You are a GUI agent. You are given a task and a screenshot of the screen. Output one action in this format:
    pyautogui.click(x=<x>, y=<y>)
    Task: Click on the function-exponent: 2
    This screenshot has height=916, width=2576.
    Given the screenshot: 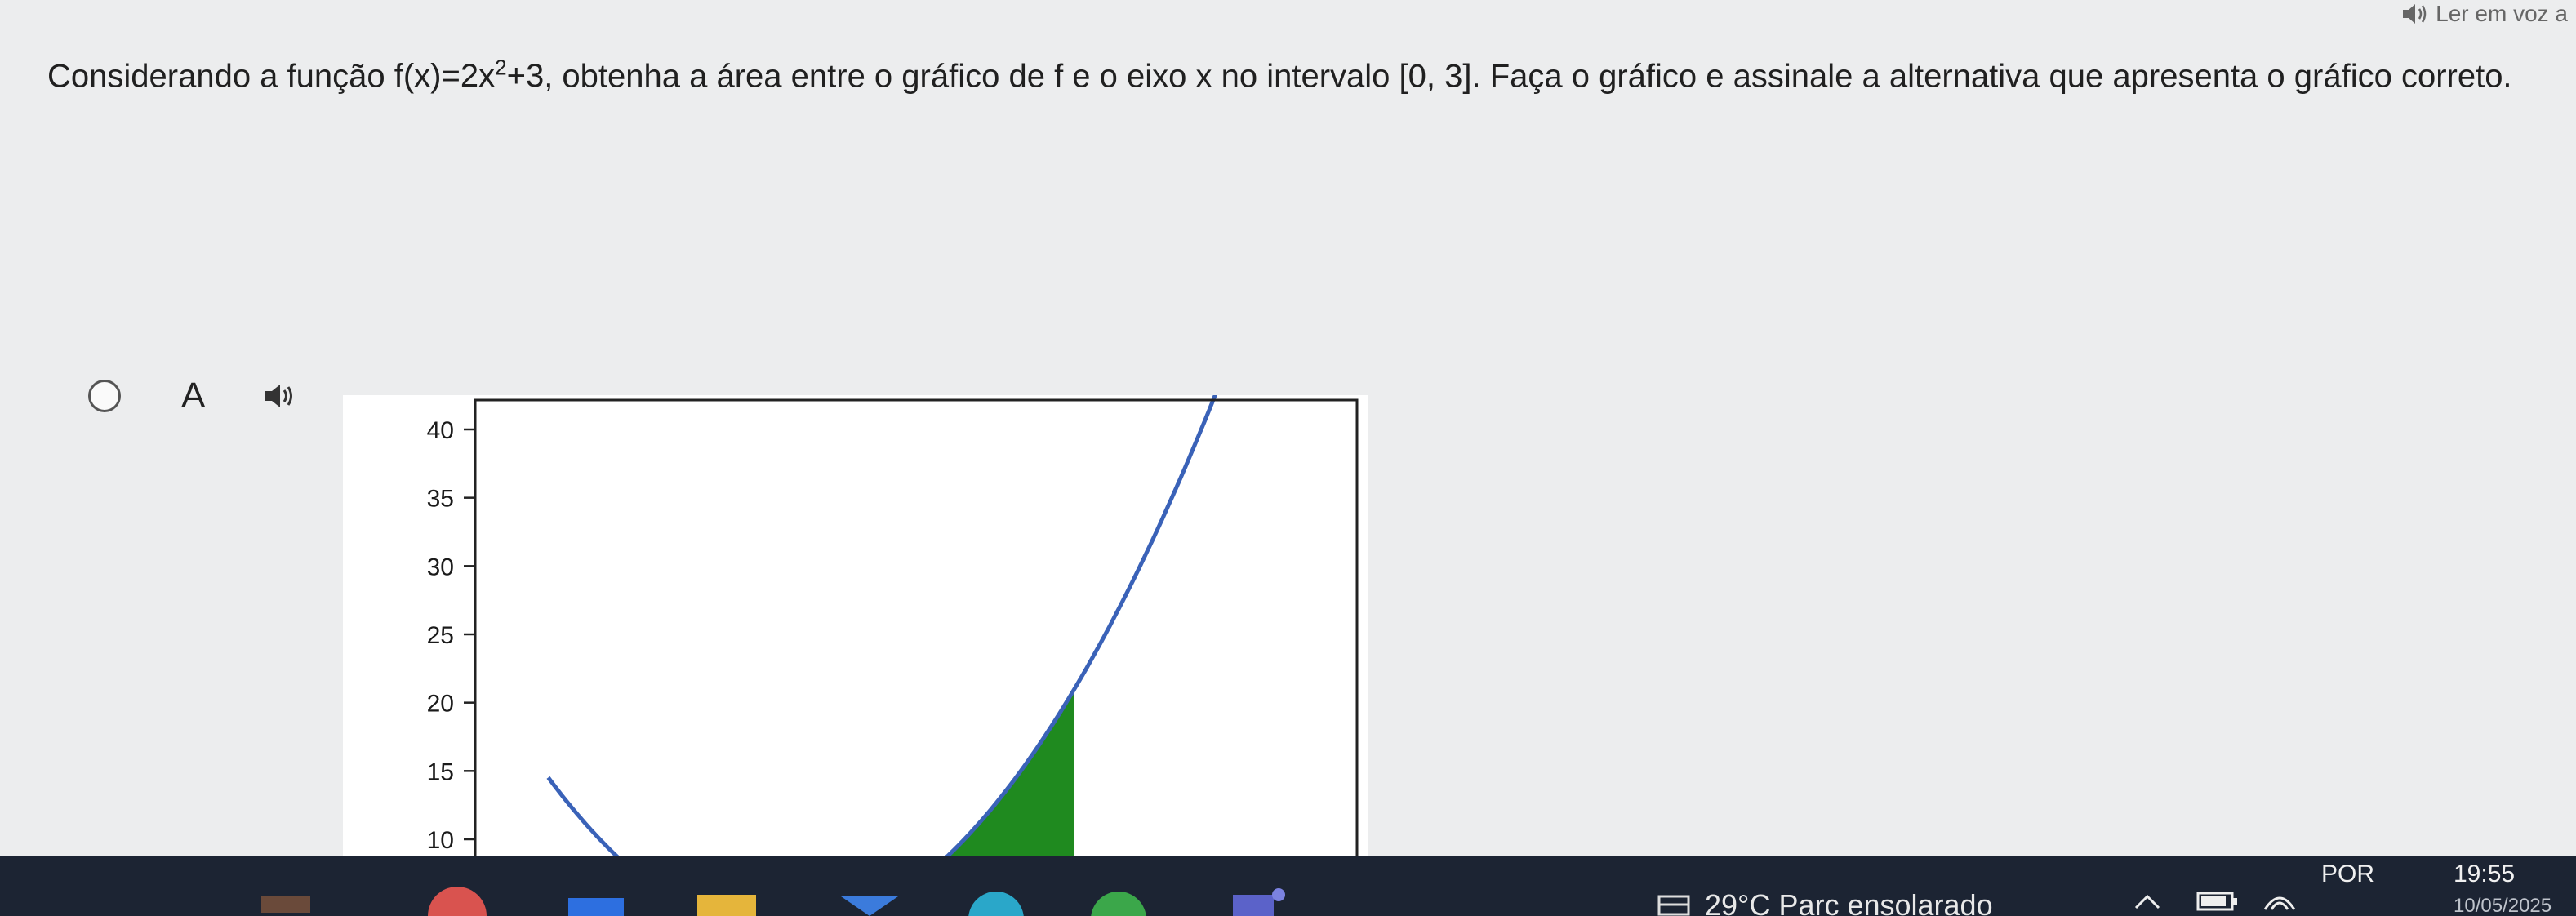 What is the action you would take?
    pyautogui.click(x=501, y=68)
    